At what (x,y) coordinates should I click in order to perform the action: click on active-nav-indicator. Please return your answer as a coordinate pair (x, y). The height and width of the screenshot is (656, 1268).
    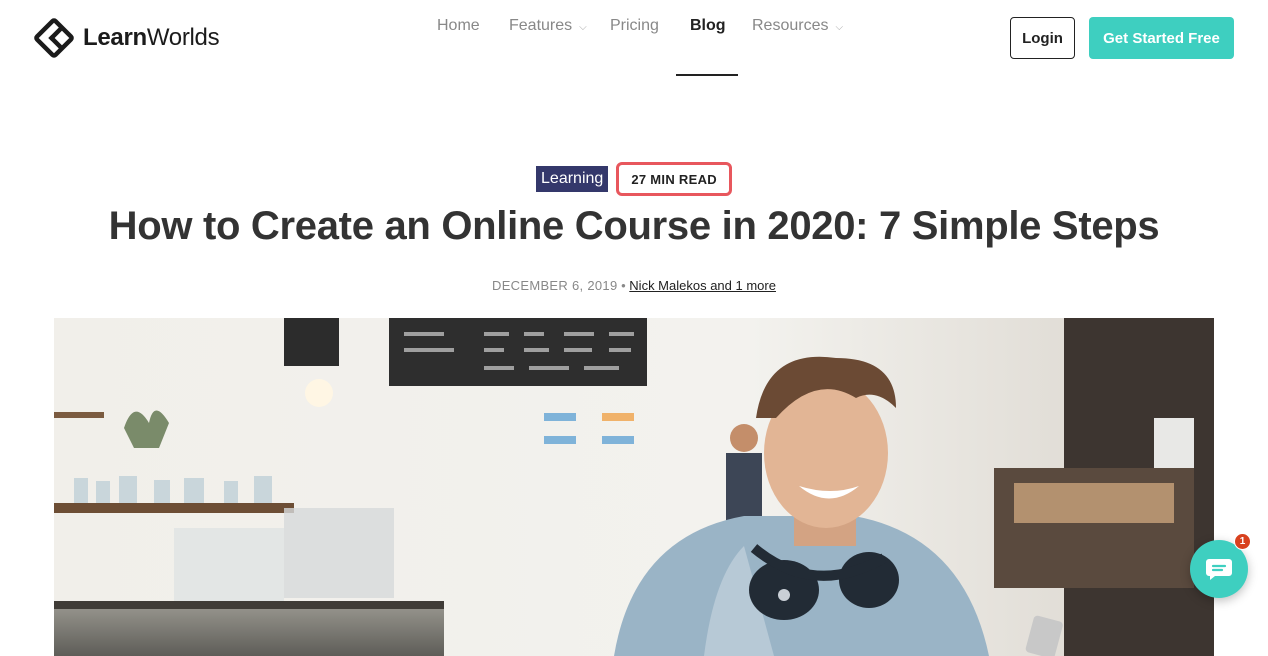
    Looking at the image, I should click on (707, 75).